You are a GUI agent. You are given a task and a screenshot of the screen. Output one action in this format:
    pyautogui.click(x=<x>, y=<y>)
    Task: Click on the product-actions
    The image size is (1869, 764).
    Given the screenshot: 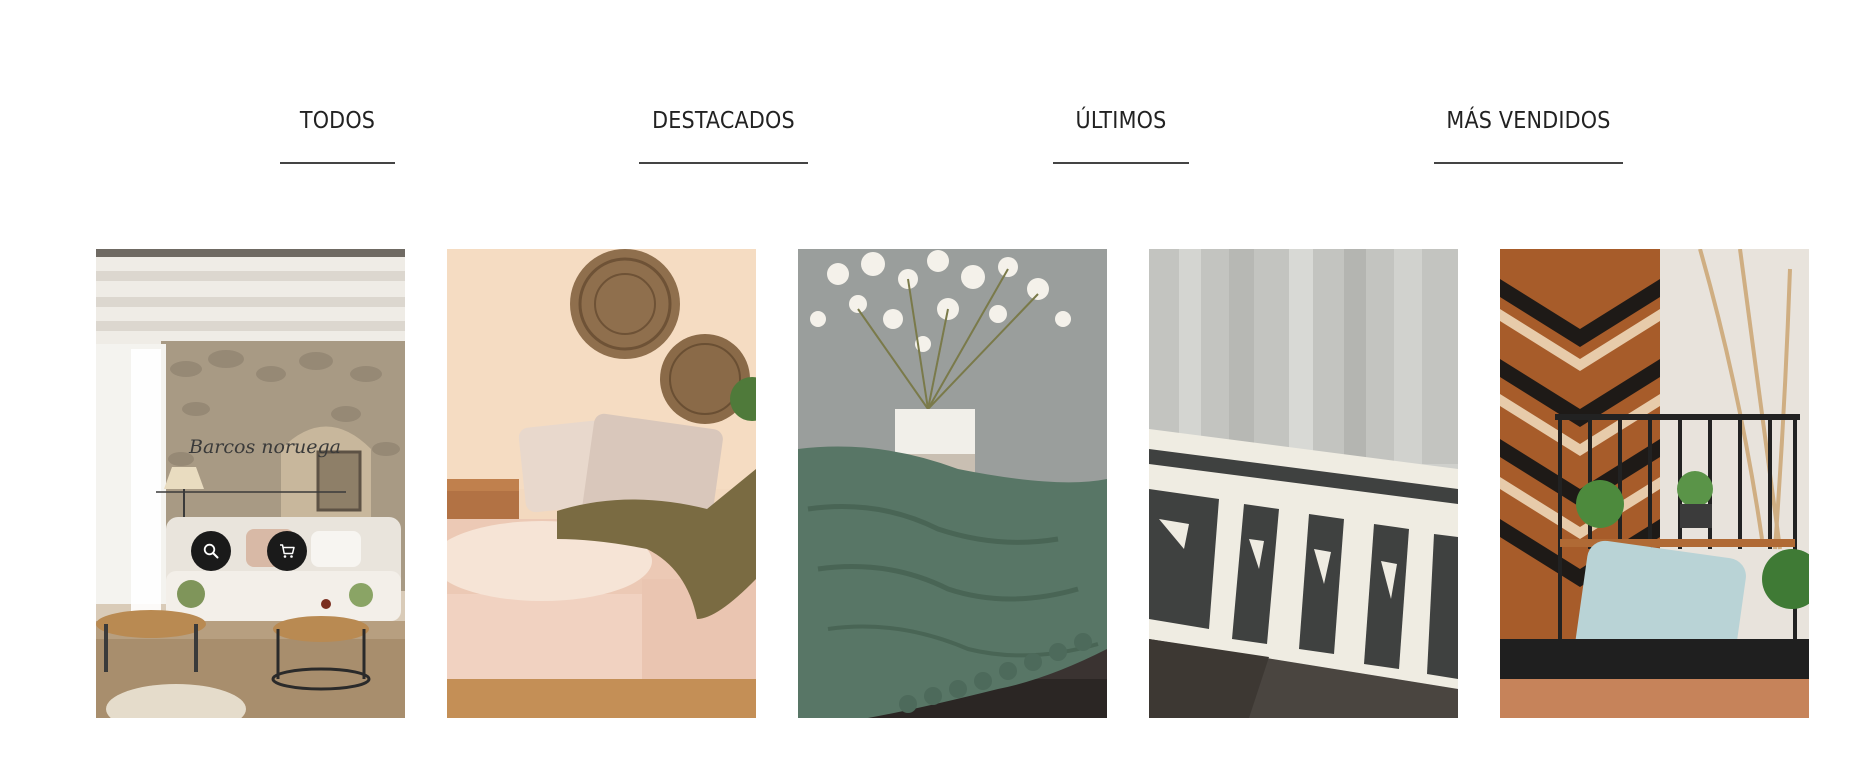 What is the action you would take?
    pyautogui.click(x=251, y=551)
    